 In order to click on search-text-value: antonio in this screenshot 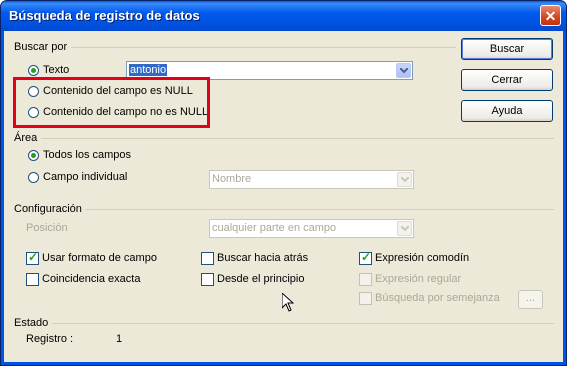, I will do `click(148, 70)`.